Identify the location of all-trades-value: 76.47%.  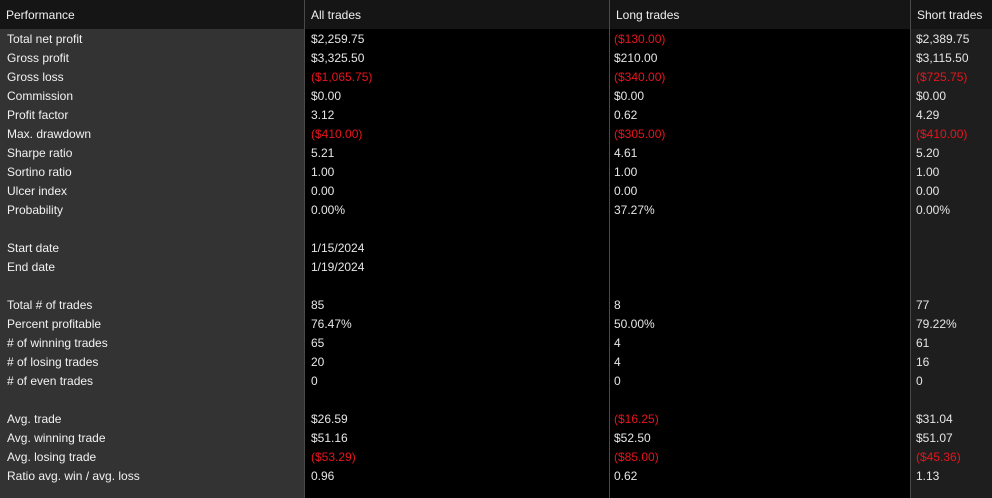
(331, 324).